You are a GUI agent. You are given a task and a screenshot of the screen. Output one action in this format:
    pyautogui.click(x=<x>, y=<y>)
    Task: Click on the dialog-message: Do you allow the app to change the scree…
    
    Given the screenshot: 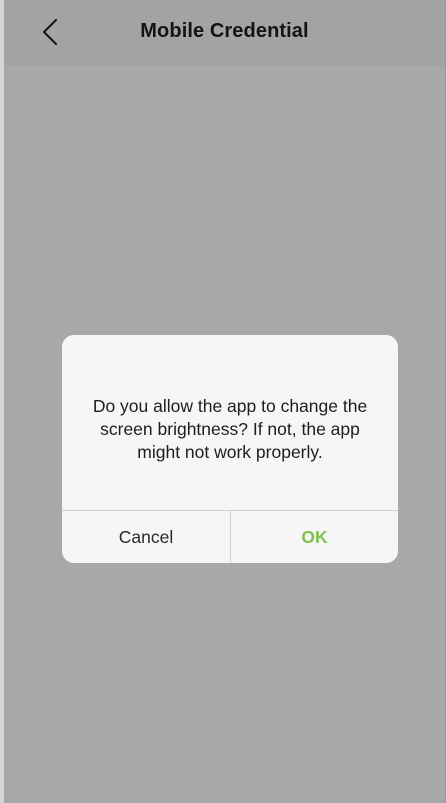 What is the action you would take?
    pyautogui.click(x=230, y=429)
    